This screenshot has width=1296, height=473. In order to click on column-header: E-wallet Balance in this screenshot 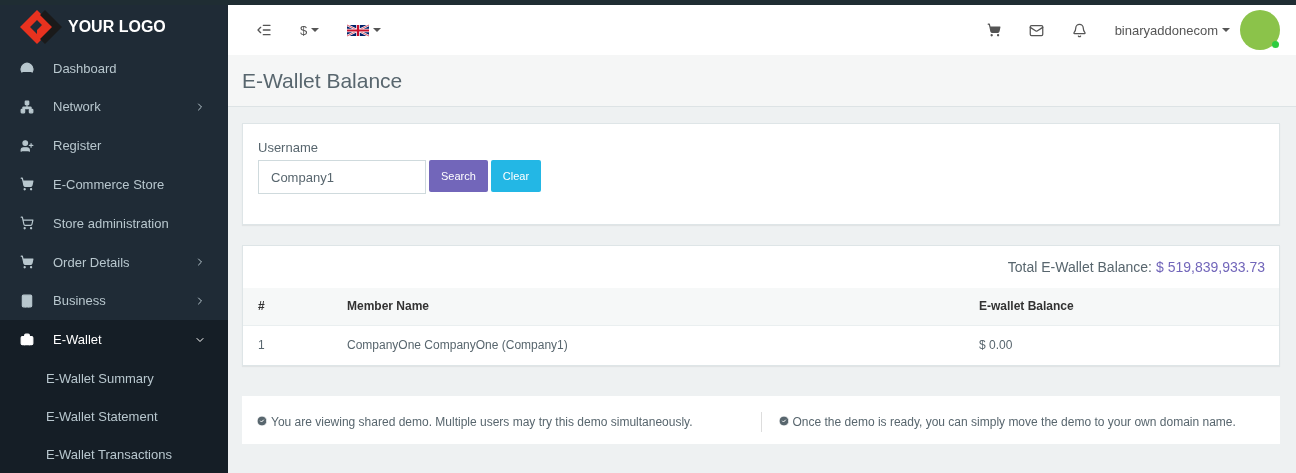, I will do `click(1121, 306)`.